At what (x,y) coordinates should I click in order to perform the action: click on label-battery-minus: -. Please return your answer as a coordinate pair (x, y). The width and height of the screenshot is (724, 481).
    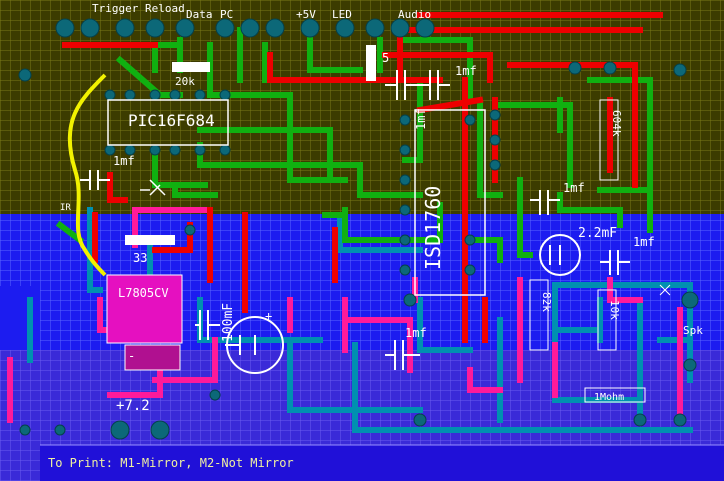
    Looking at the image, I should click on (131, 356).